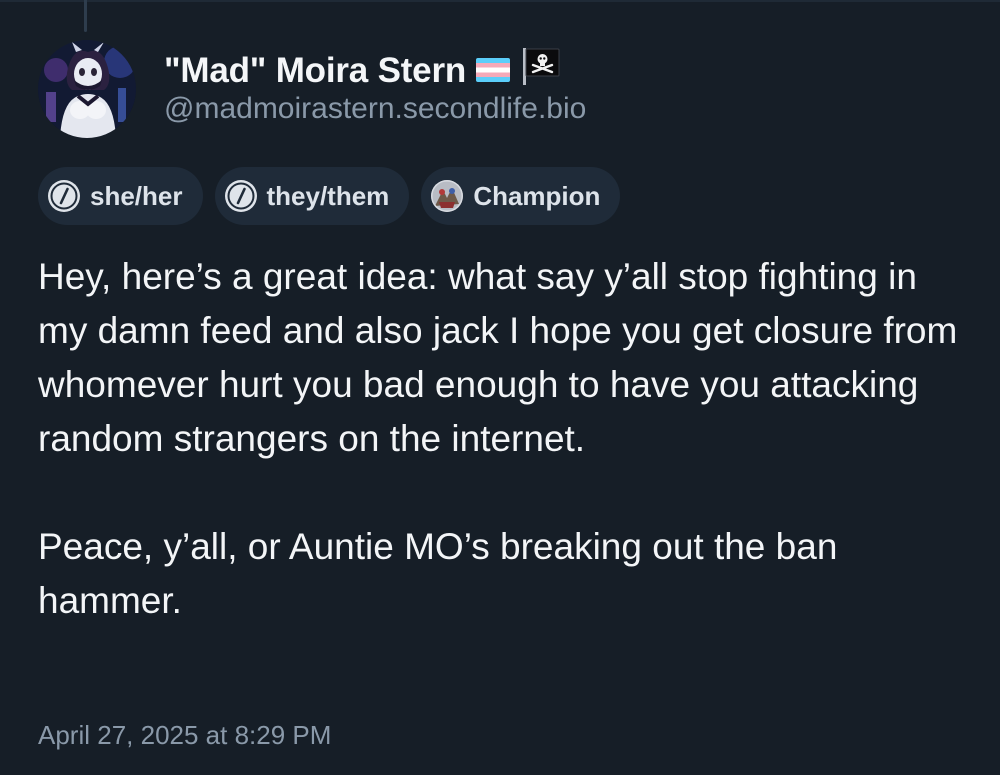 Image resolution: width=1000 pixels, height=775 pixels. I want to click on avatar, so click(87, 89).